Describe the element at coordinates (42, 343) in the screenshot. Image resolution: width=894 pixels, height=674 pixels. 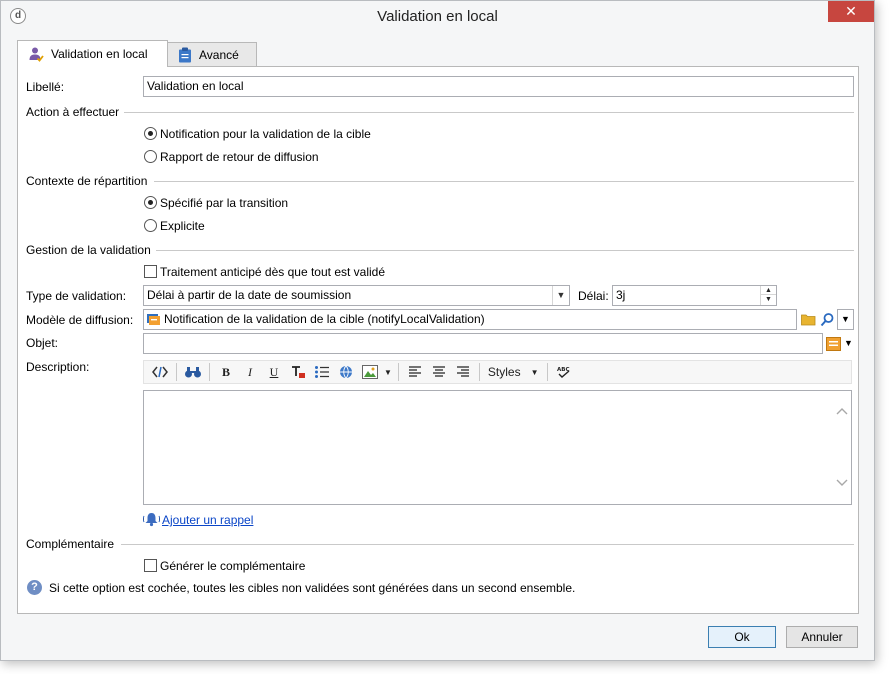
I see `objet-label: Objet:` at that location.